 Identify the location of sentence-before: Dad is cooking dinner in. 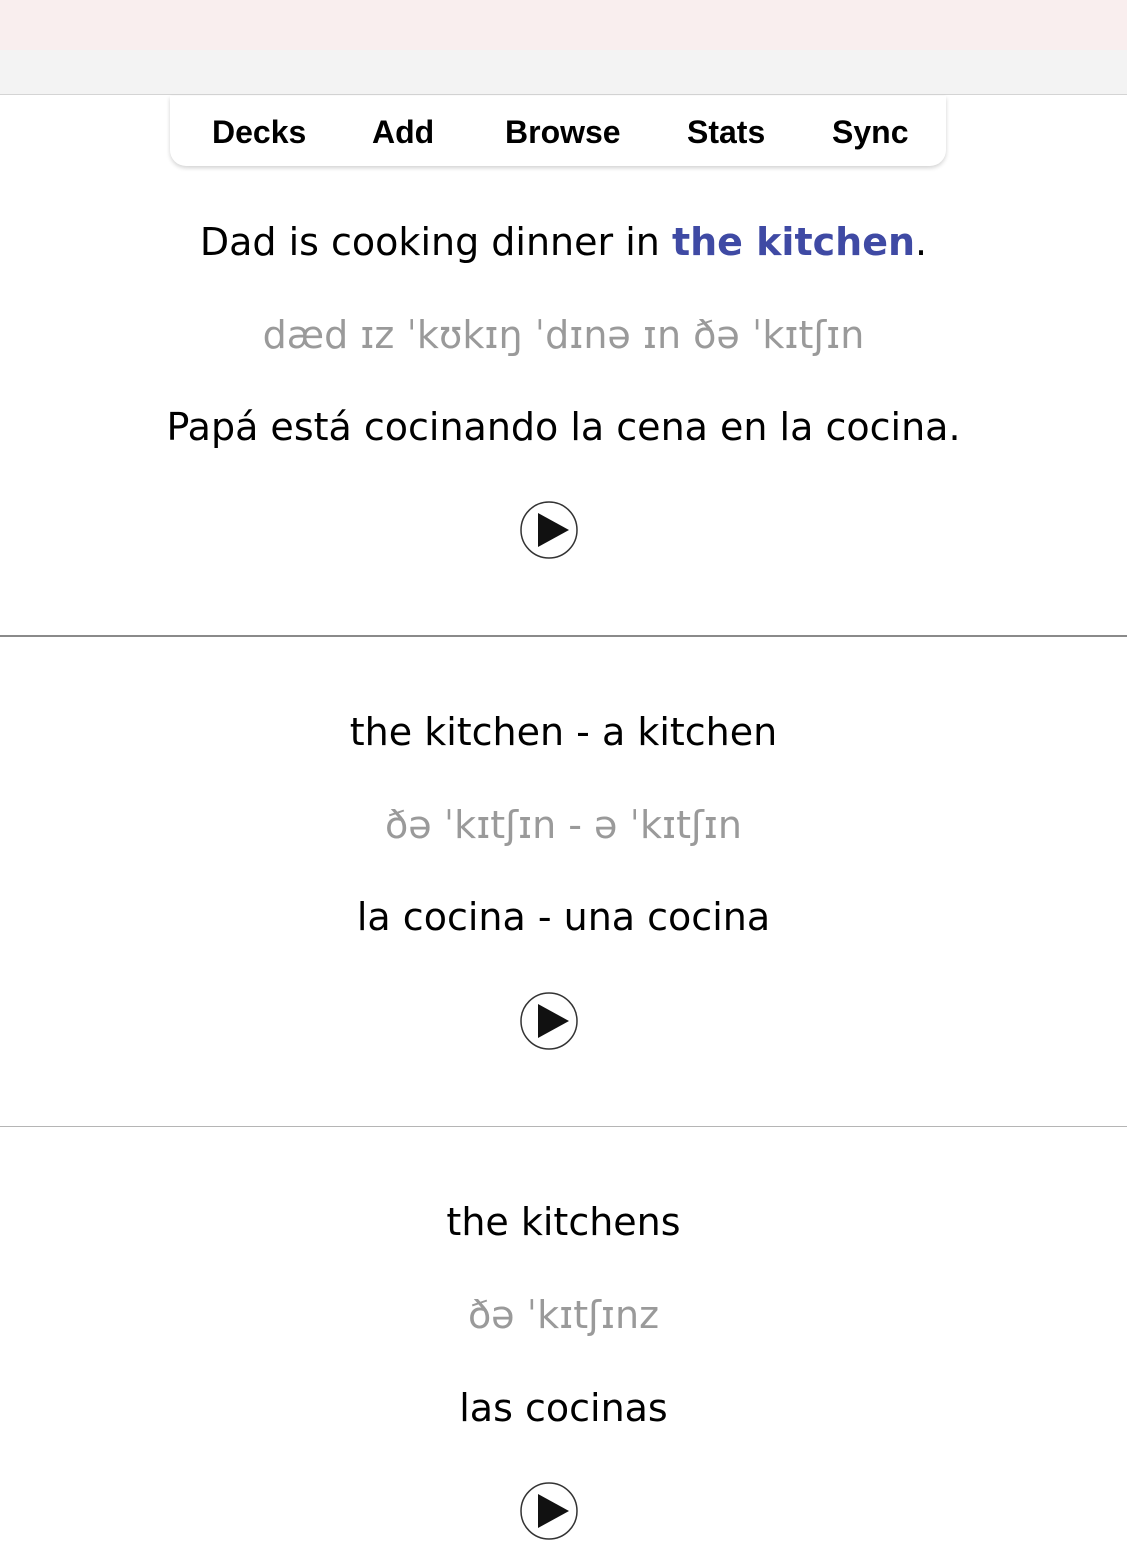
(435, 242).